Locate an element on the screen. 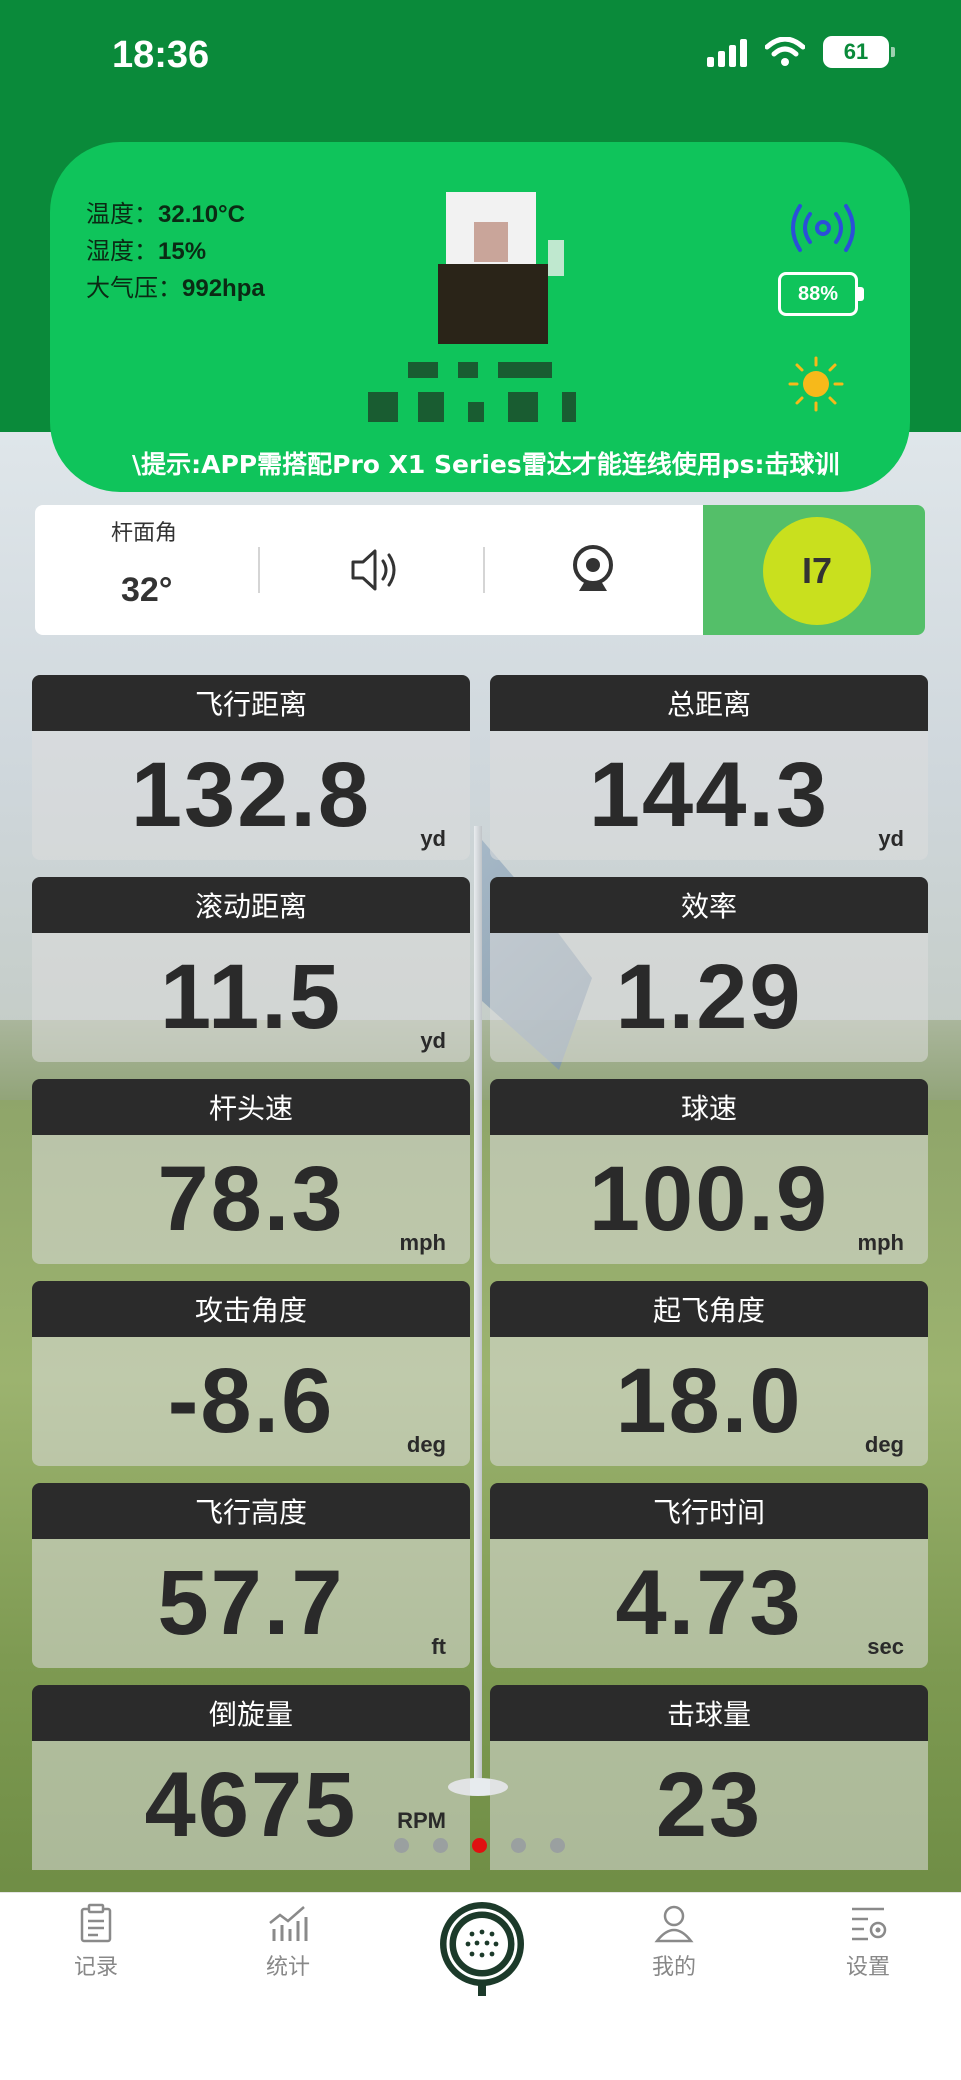 Image resolution: width=961 pixels, height=2080 pixels. metric-value: 18.0 is located at coordinates (709, 1401).